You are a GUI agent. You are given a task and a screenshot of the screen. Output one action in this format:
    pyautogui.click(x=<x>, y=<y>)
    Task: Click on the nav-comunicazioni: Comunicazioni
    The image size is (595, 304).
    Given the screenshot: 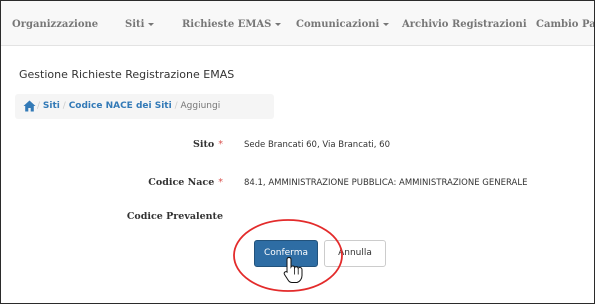 What is the action you would take?
    pyautogui.click(x=343, y=24)
    